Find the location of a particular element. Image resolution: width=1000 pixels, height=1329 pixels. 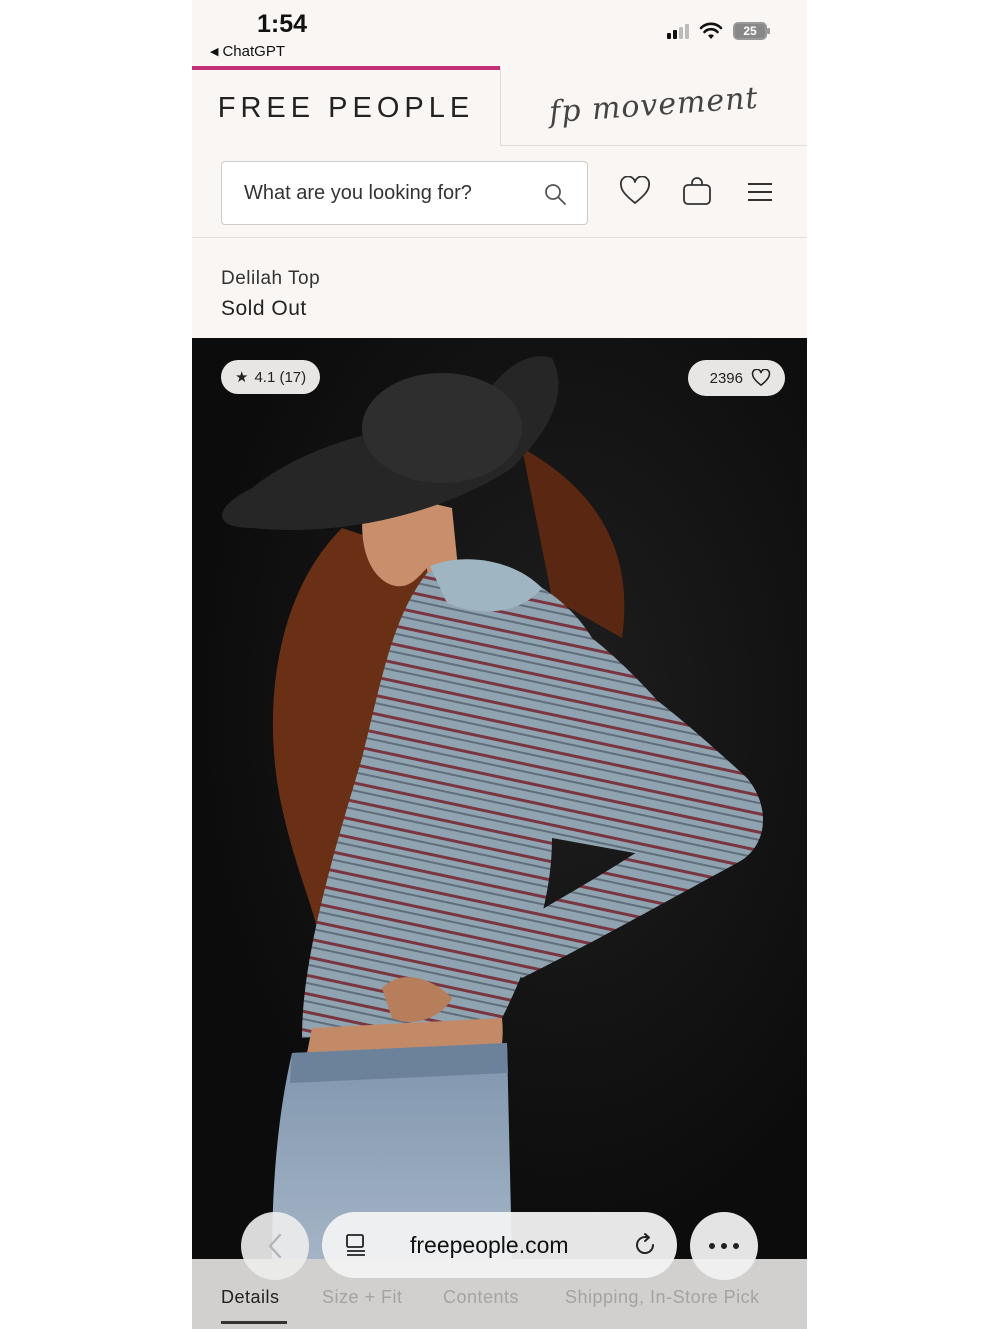

fp-movement-logo: fp movement is located at coordinates (654, 105).